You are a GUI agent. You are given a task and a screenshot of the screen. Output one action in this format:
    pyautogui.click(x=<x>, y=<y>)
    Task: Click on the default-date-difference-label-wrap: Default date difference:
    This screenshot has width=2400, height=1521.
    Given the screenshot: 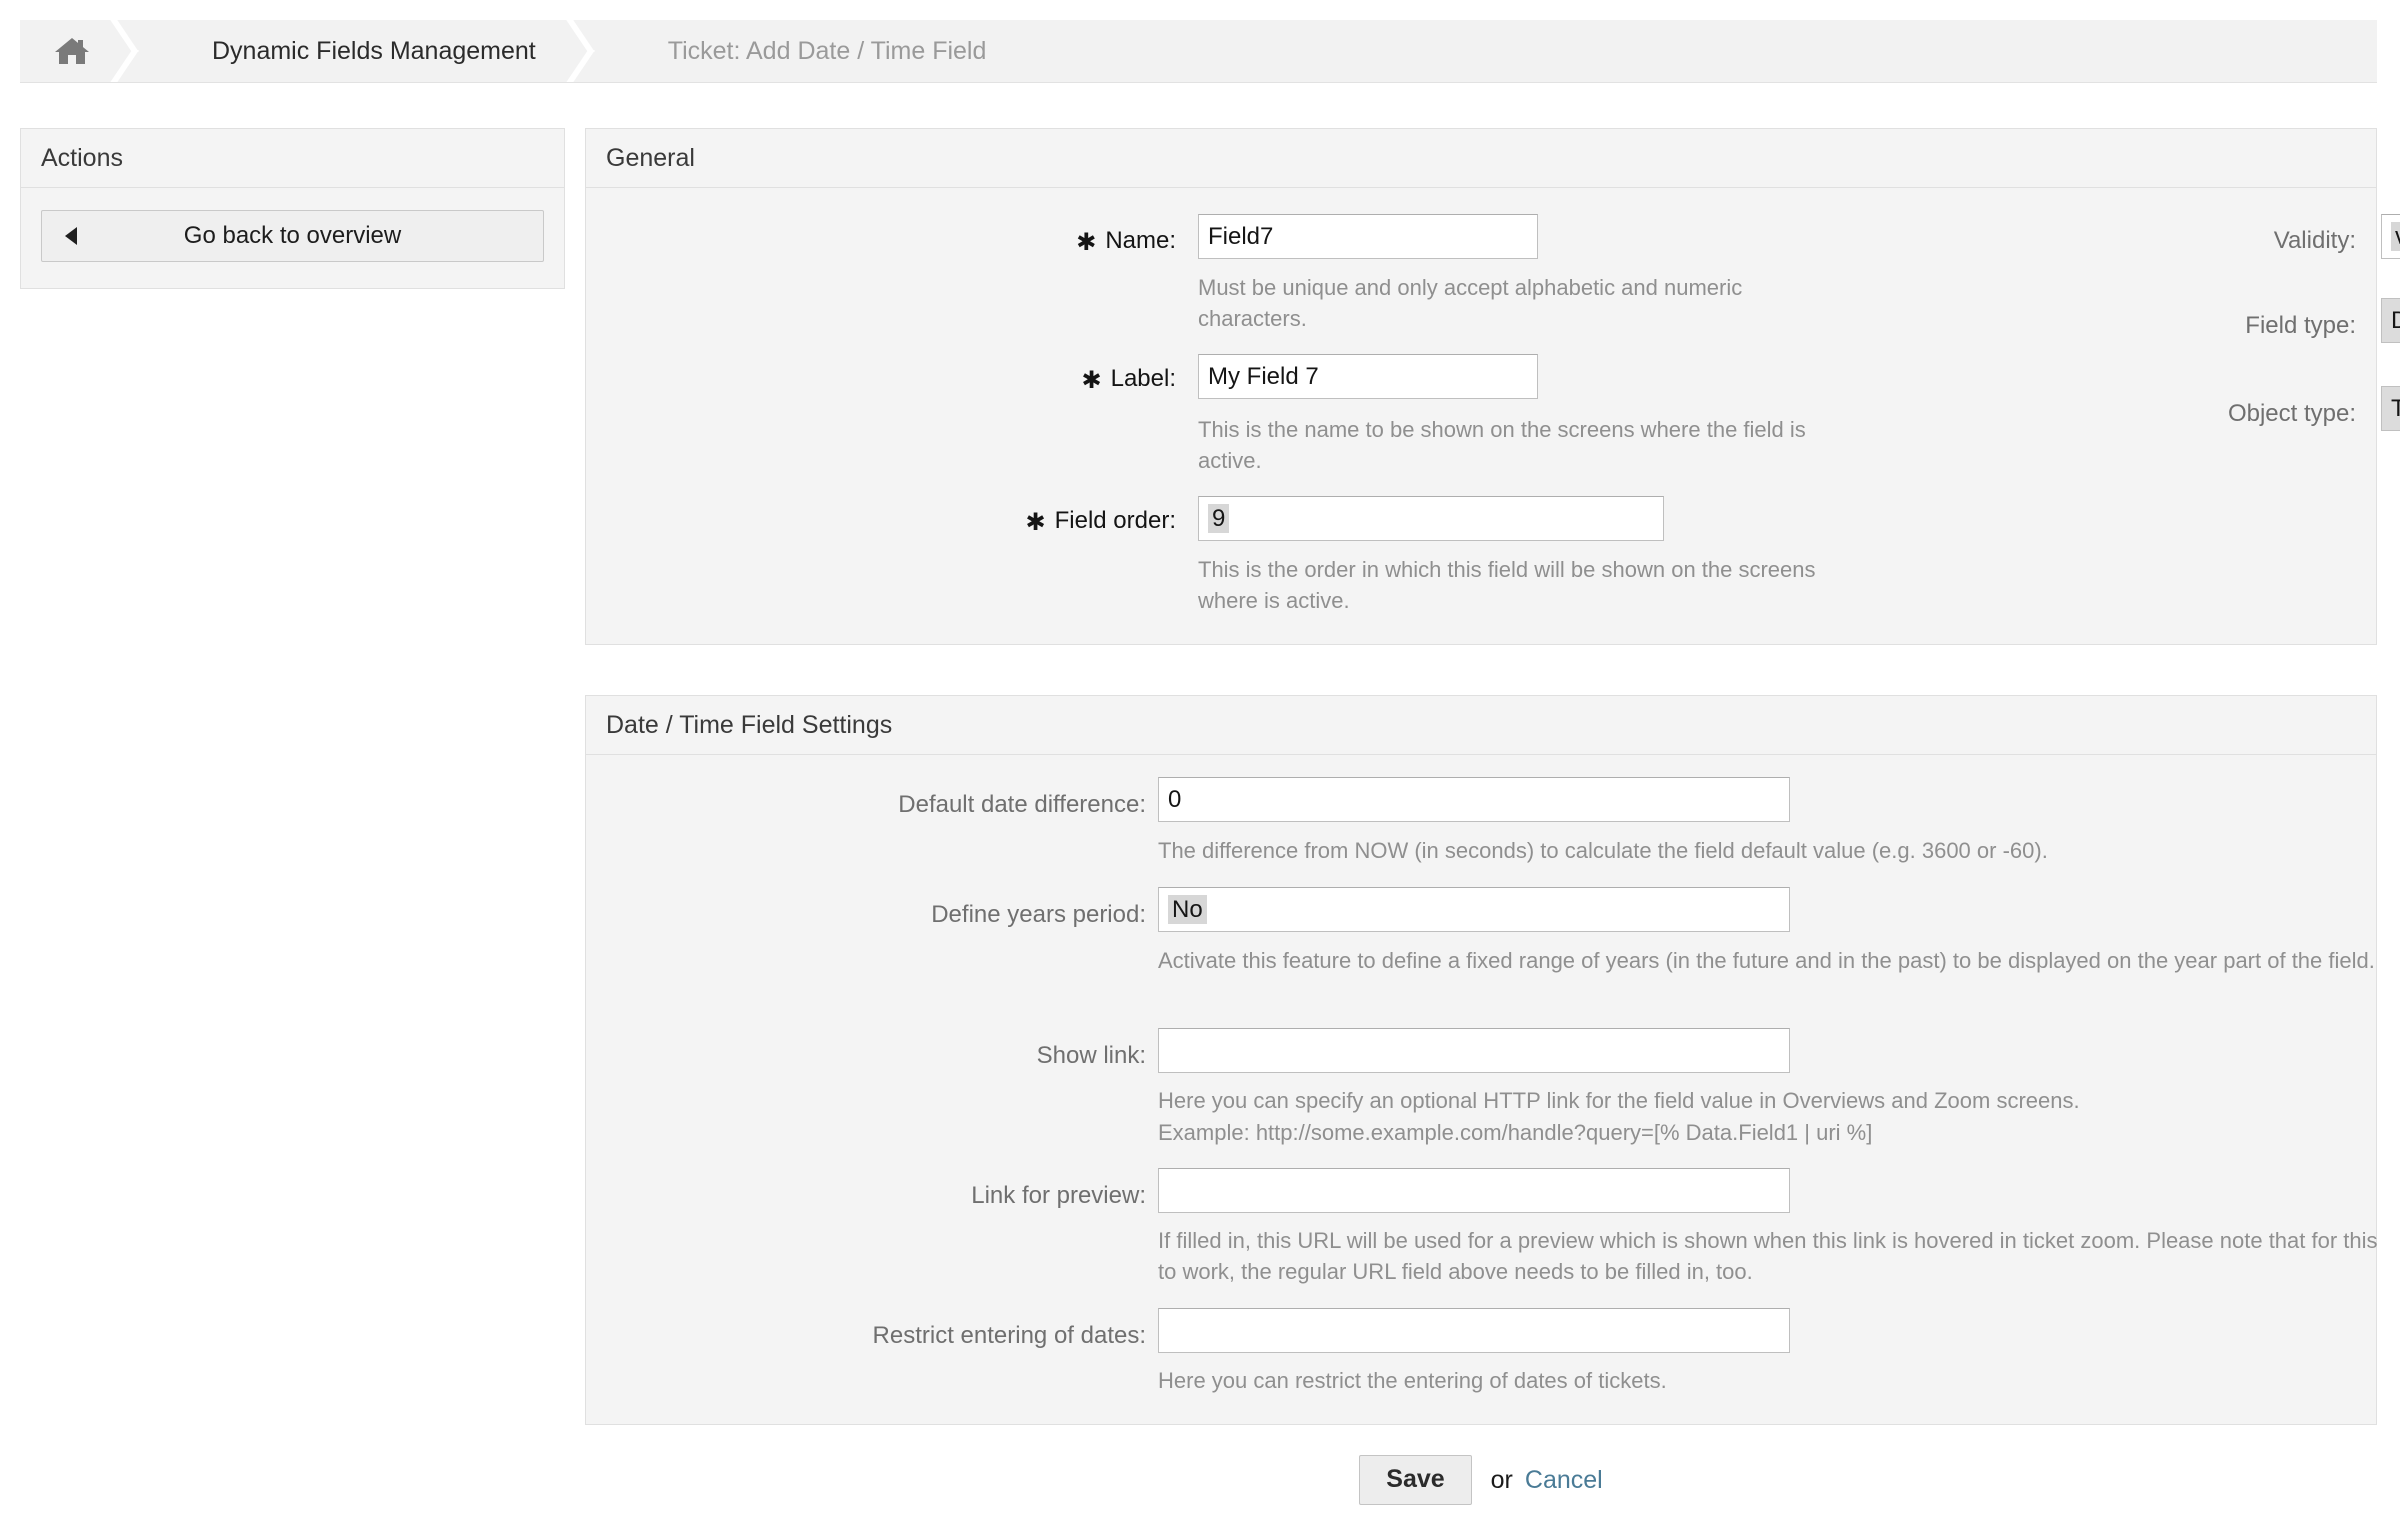 What is the action you would take?
    pyautogui.click(x=866, y=799)
    